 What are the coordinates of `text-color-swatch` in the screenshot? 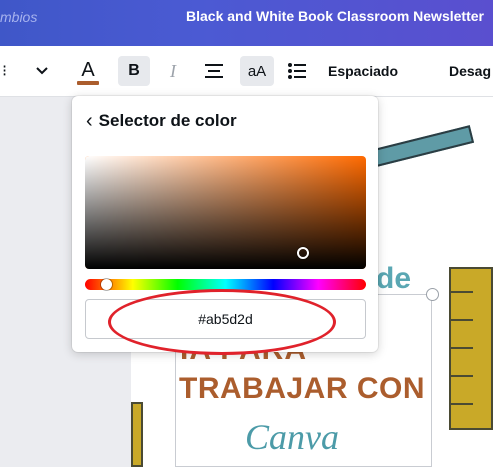 It's located at (88, 82).